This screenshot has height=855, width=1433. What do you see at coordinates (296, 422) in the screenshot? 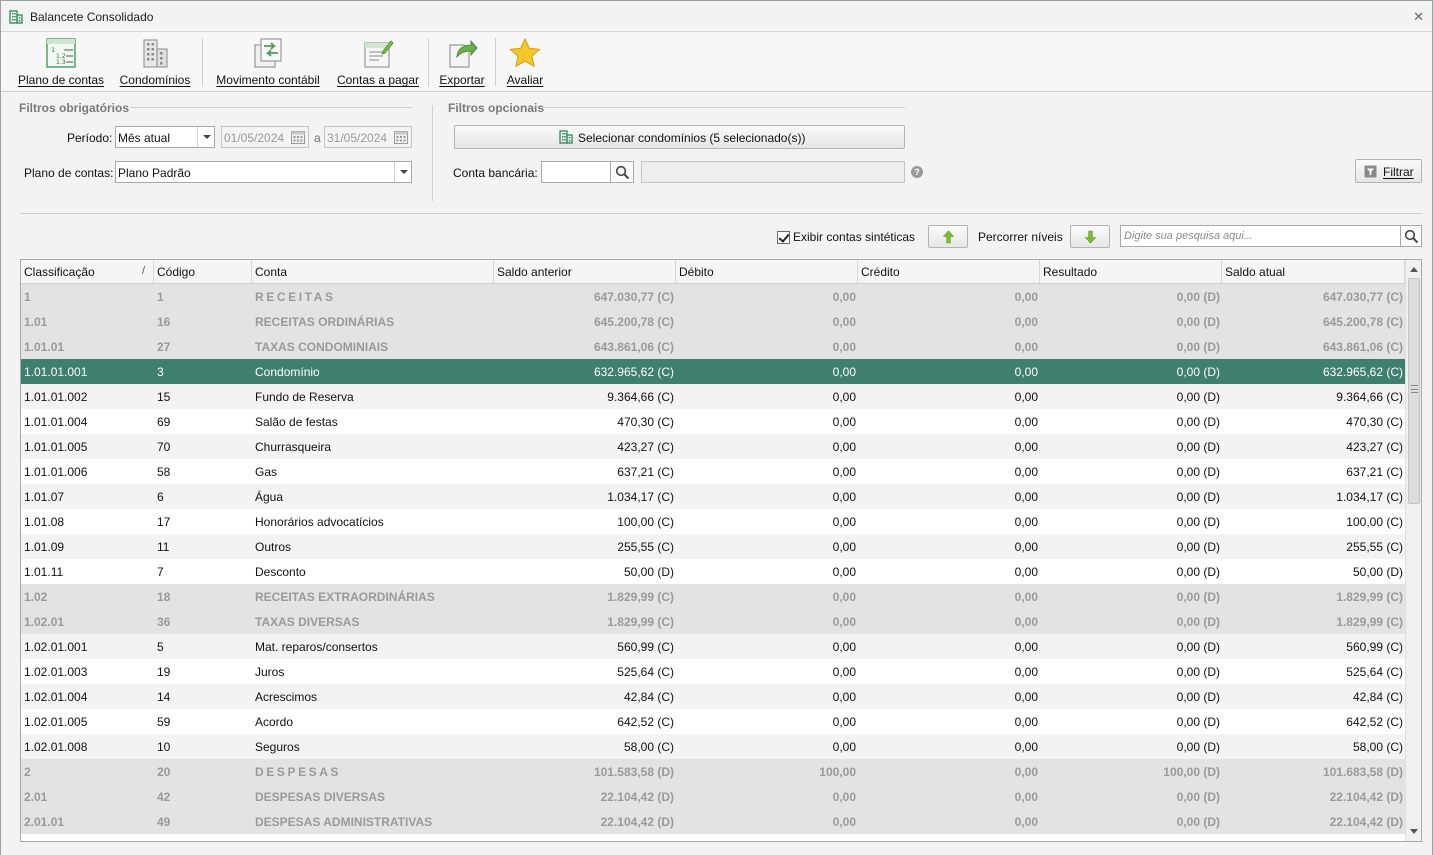
I see `cell-account: Salão de festas` at bounding box center [296, 422].